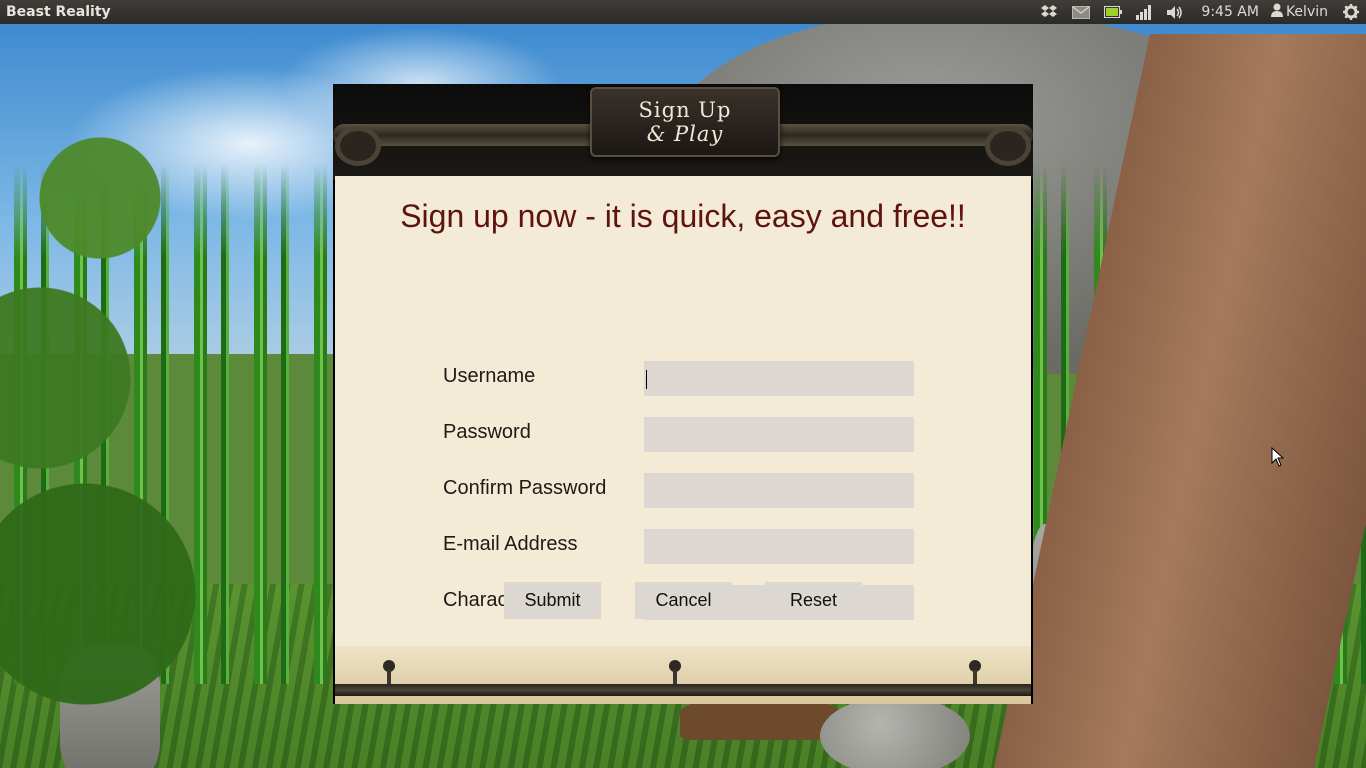 Image resolution: width=1366 pixels, height=768 pixels. I want to click on scroll-rod-bottom, so click(683, 690).